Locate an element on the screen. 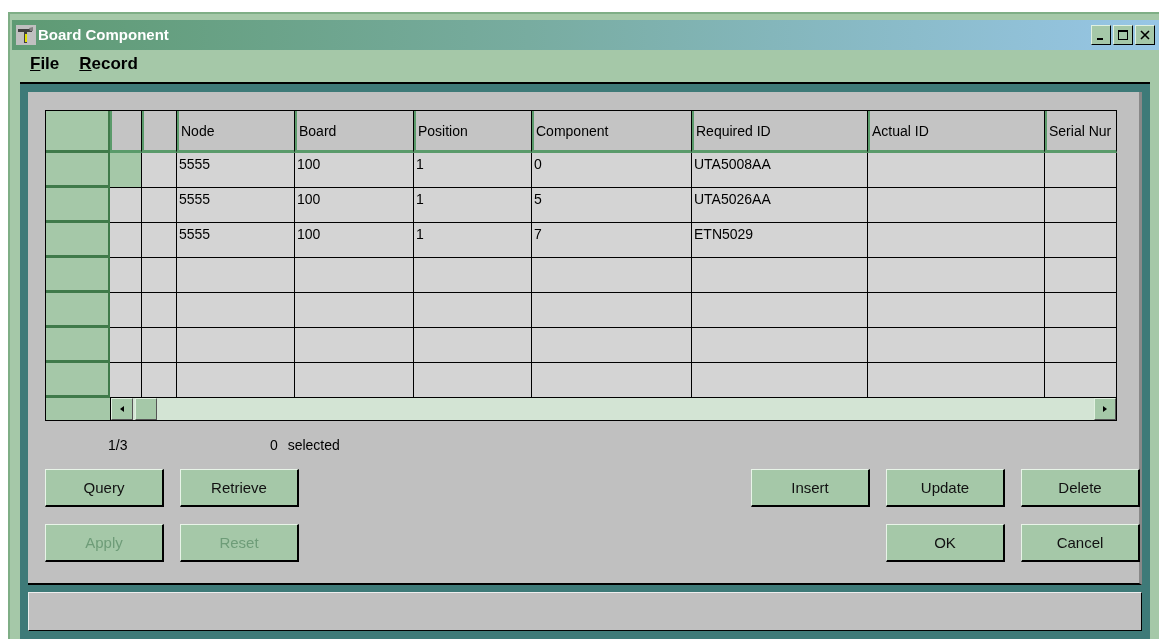  action-button: Retrieve is located at coordinates (239, 488).